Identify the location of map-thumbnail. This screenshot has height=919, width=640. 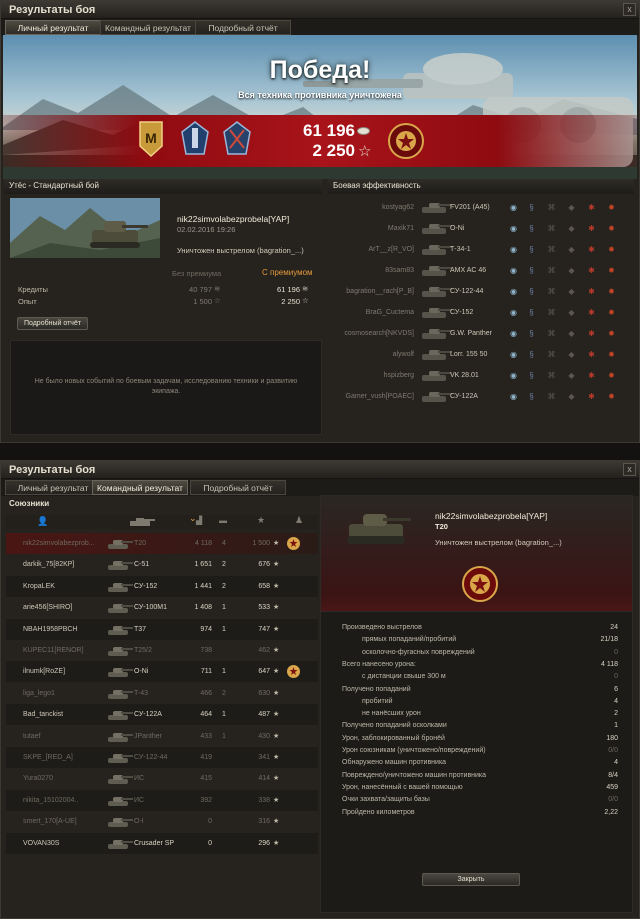
(85, 228).